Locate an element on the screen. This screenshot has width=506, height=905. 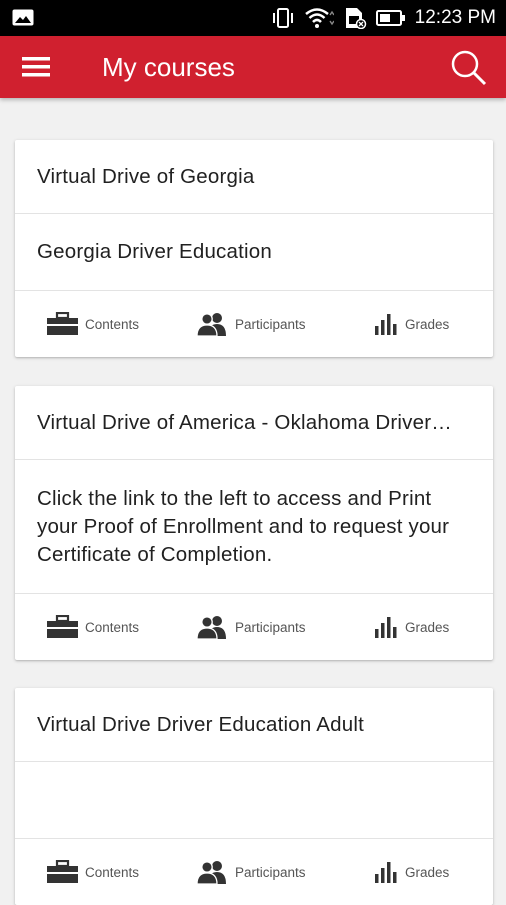
status-bar: 12:23 PM is located at coordinates (253, 18).